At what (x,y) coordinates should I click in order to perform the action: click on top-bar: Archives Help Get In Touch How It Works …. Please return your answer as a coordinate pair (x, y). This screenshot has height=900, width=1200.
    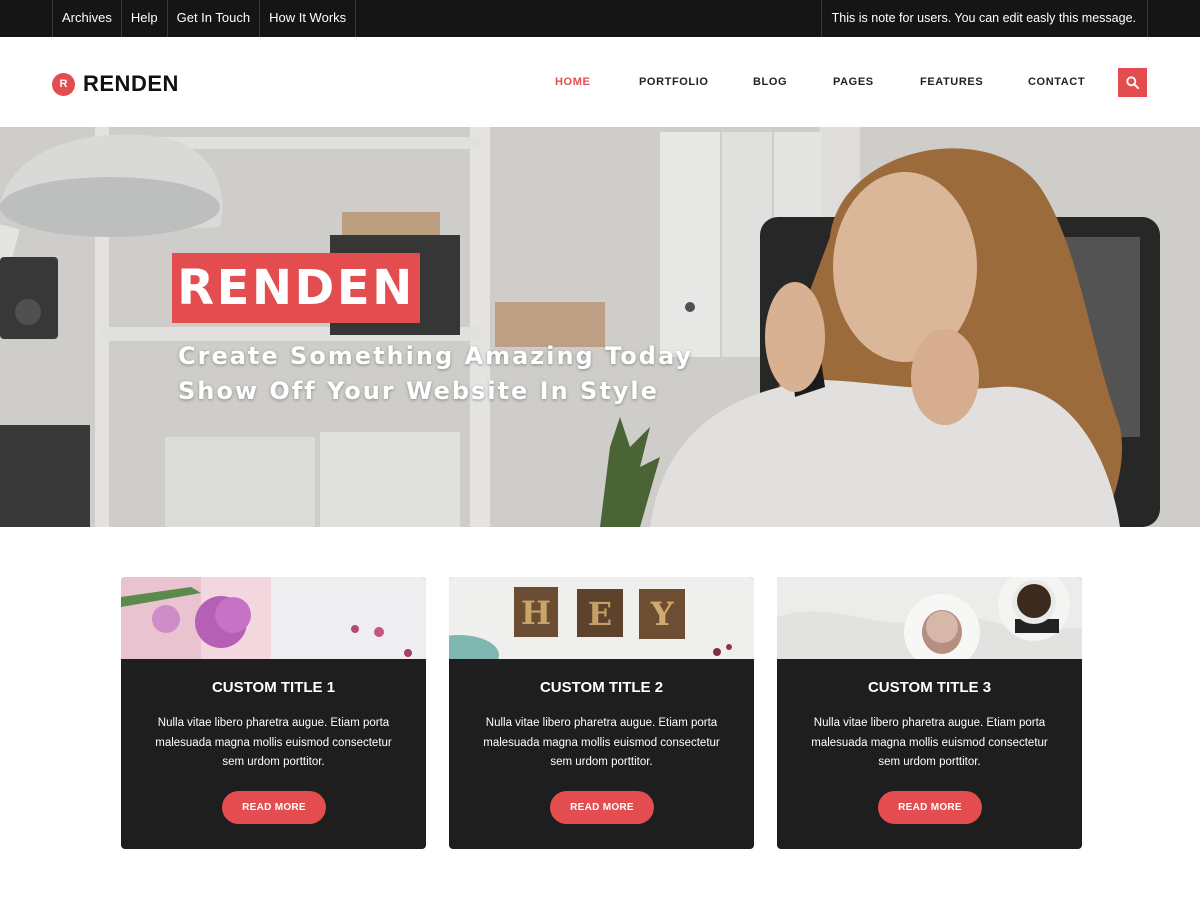
    Looking at the image, I should click on (600, 18).